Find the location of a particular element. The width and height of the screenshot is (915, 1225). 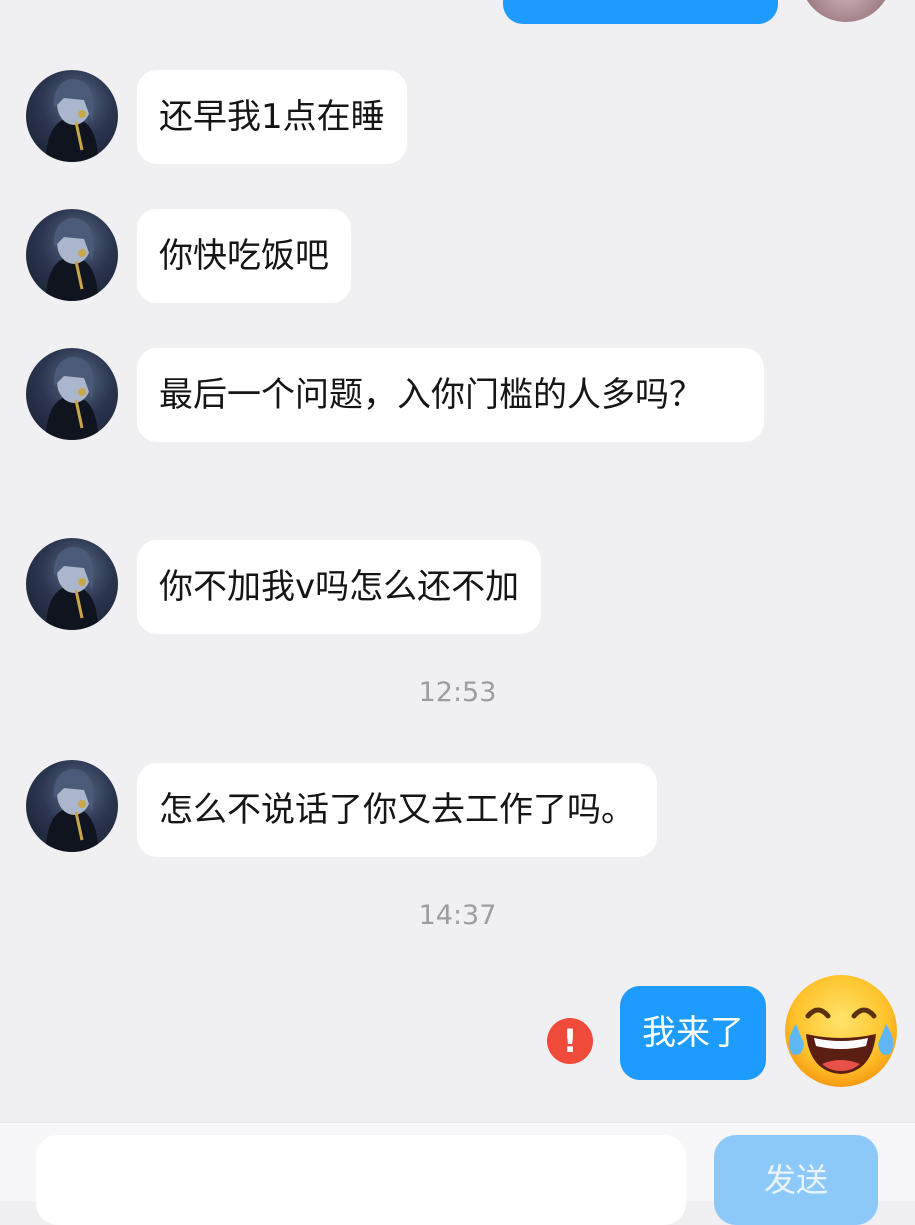

message-composer: 发送 is located at coordinates (457, 1173).